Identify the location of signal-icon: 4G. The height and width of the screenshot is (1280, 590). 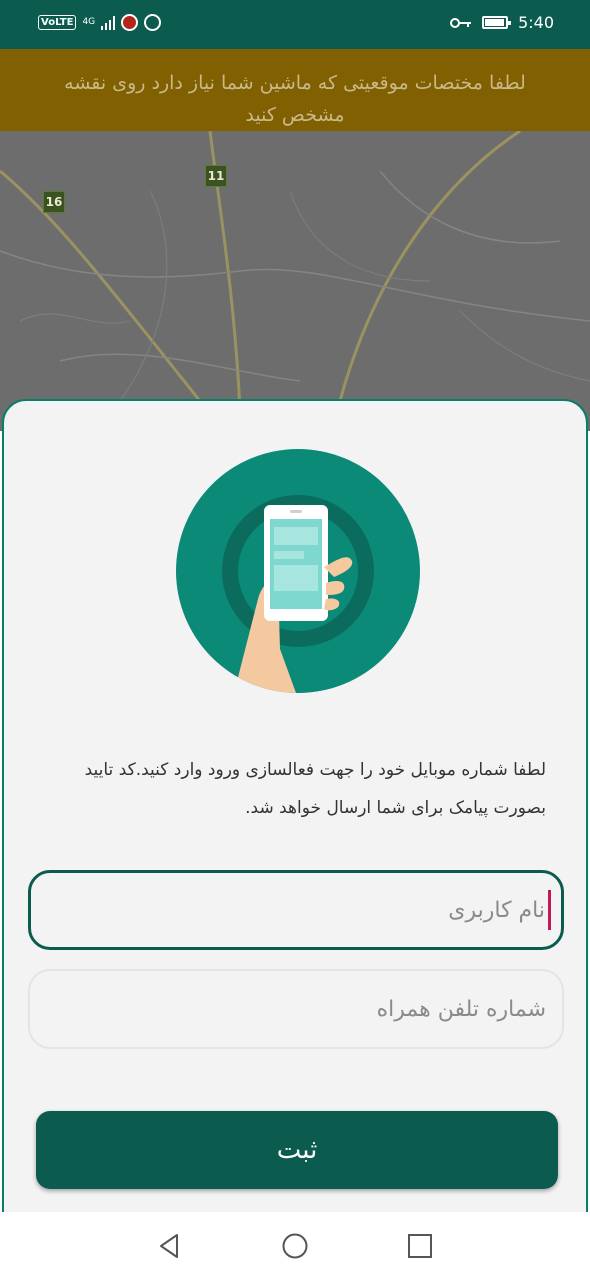
(89, 22).